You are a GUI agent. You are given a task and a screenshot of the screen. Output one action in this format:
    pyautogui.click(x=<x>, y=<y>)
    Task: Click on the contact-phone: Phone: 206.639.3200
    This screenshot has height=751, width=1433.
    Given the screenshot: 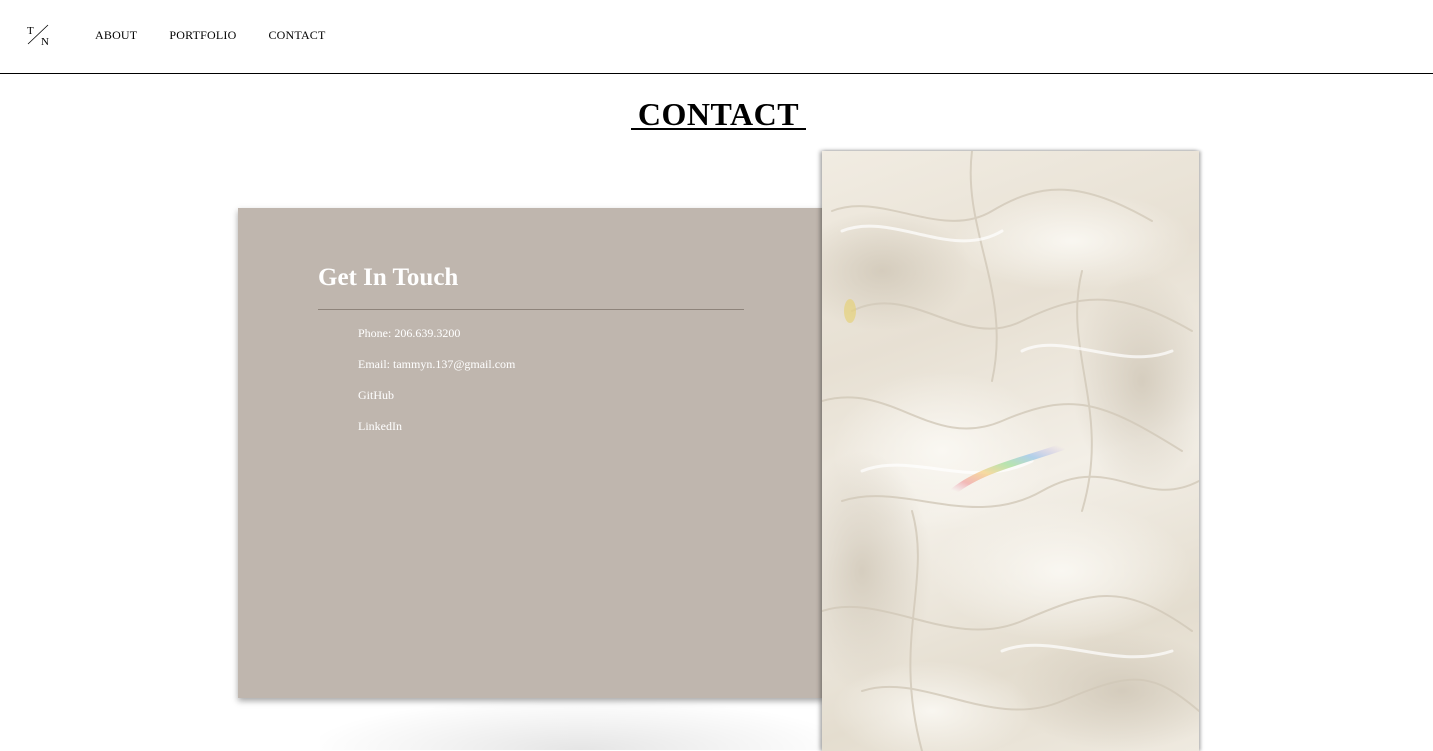 What is the action you would take?
    pyautogui.click(x=436, y=341)
    